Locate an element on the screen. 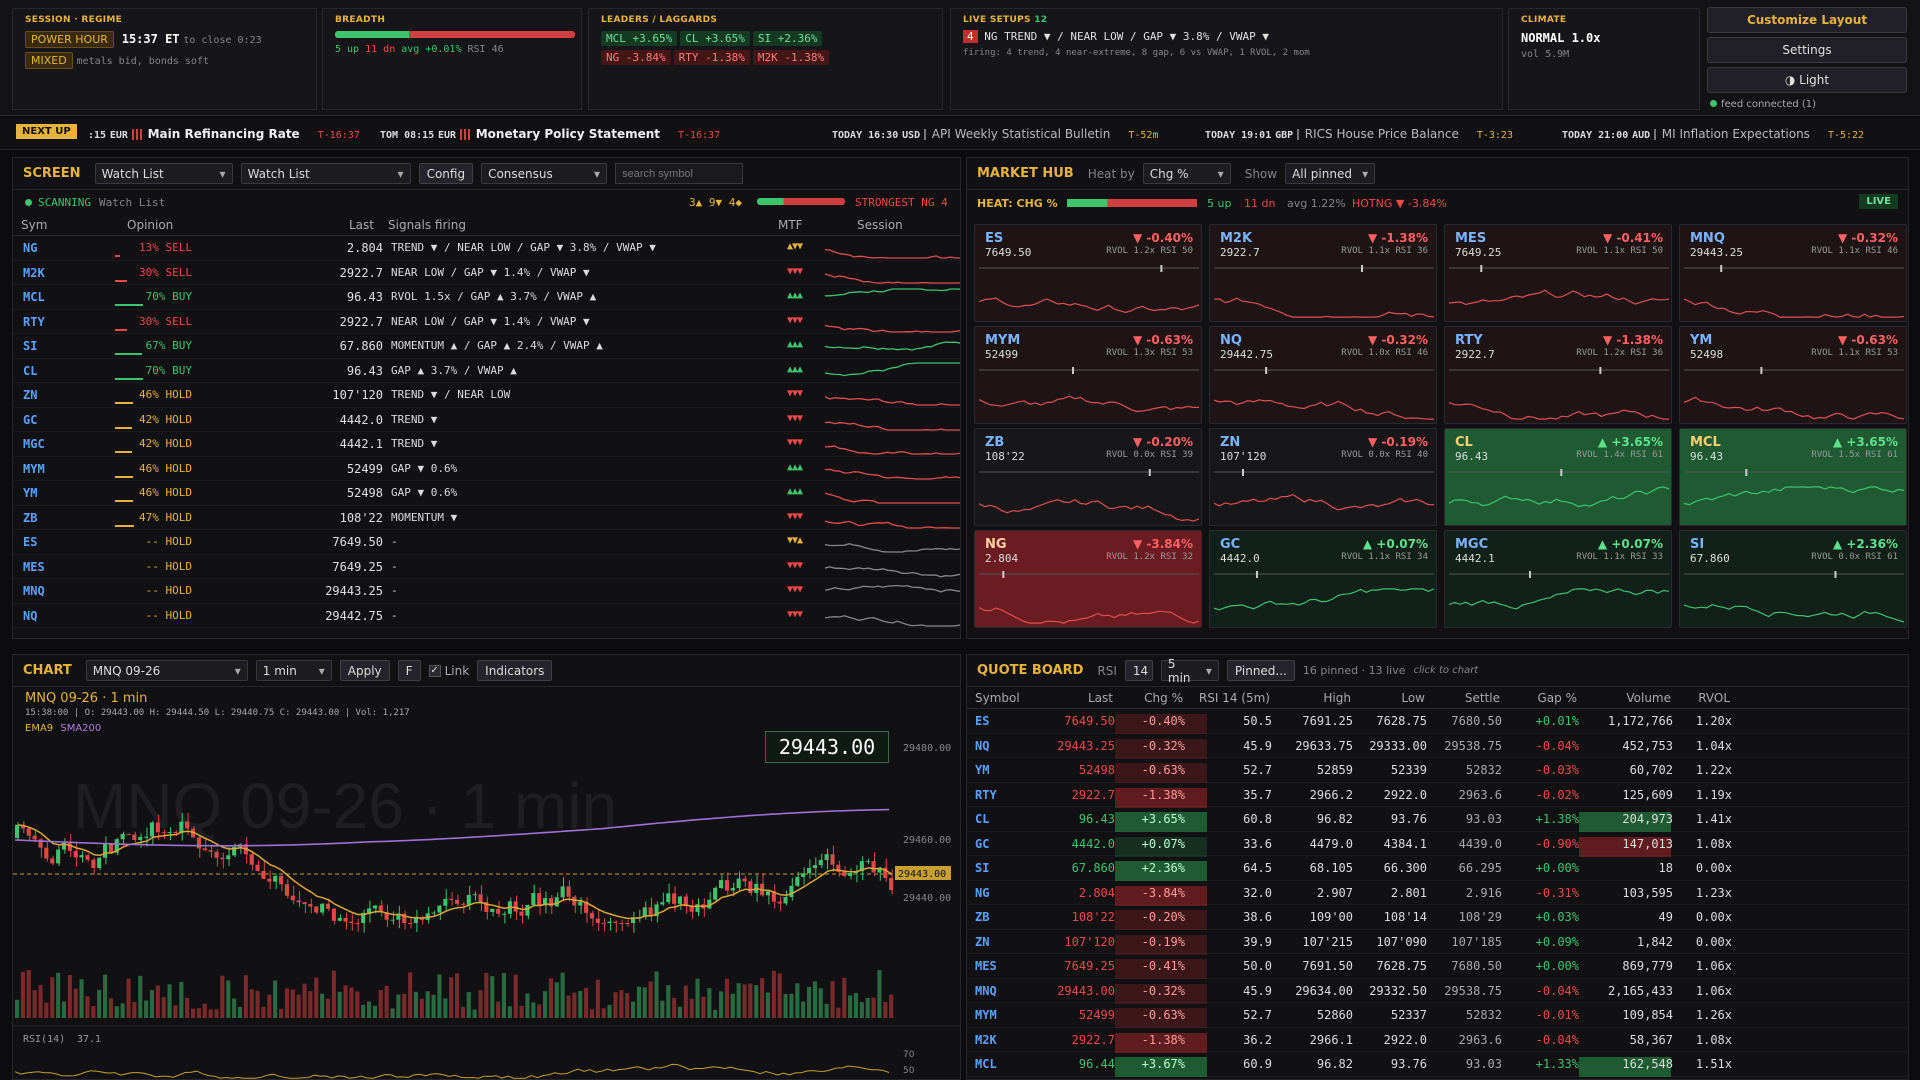 The width and height of the screenshot is (1920, 1080). screen-row: MYM 46% HOLD 52499 GAP ▼ 0.6% ▲▲▲ is located at coordinates (486, 469).